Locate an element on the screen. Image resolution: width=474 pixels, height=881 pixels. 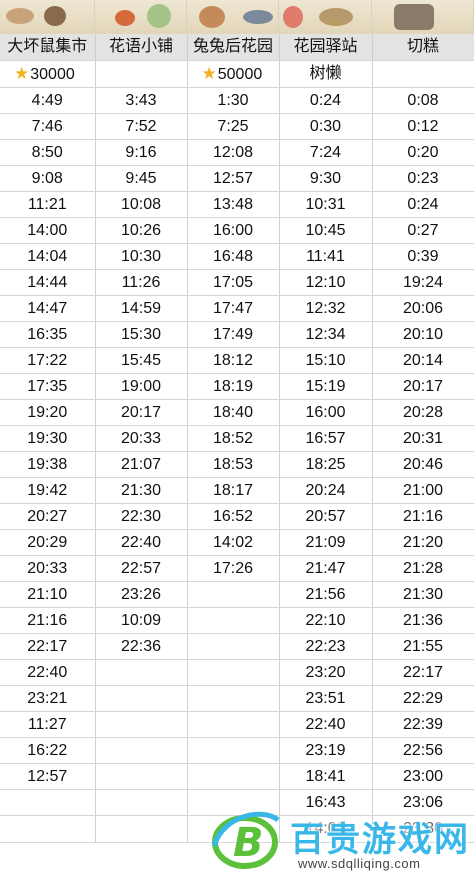
time-cell: 19:30 is located at coordinates (48, 438).